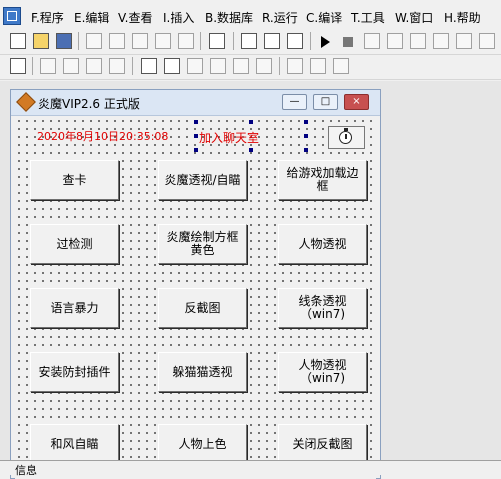 This screenshot has height=479, width=501. What do you see at coordinates (464, 41) in the screenshot?
I see `breakpoint-icon` at bounding box center [464, 41].